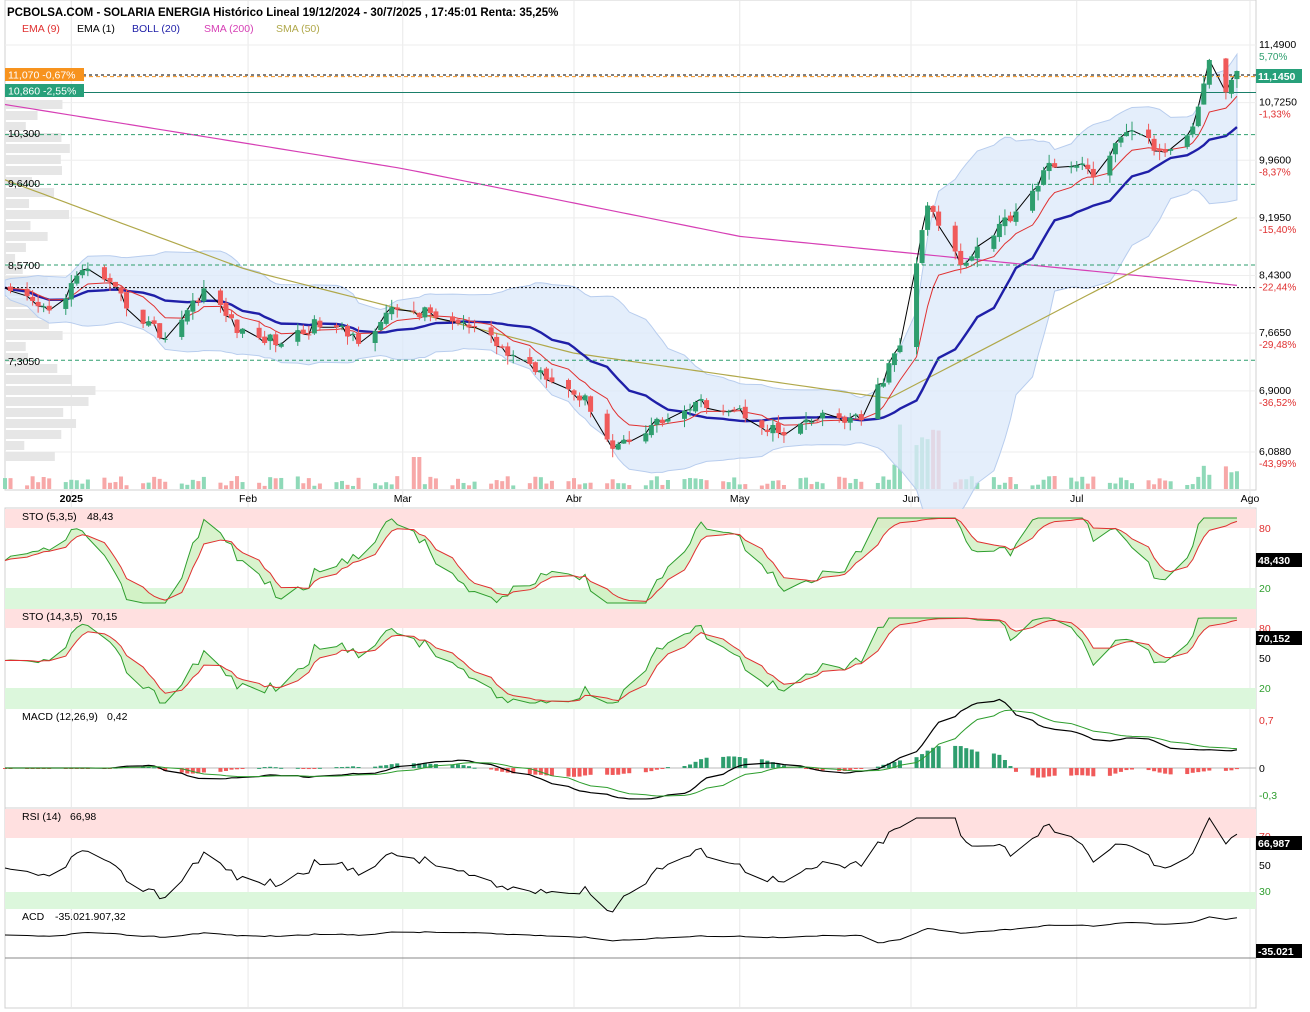 This screenshot has width=1310, height=1012. Describe the element at coordinates (1265, 659) in the screenshot. I see `sto2-tick-50: 50` at that location.